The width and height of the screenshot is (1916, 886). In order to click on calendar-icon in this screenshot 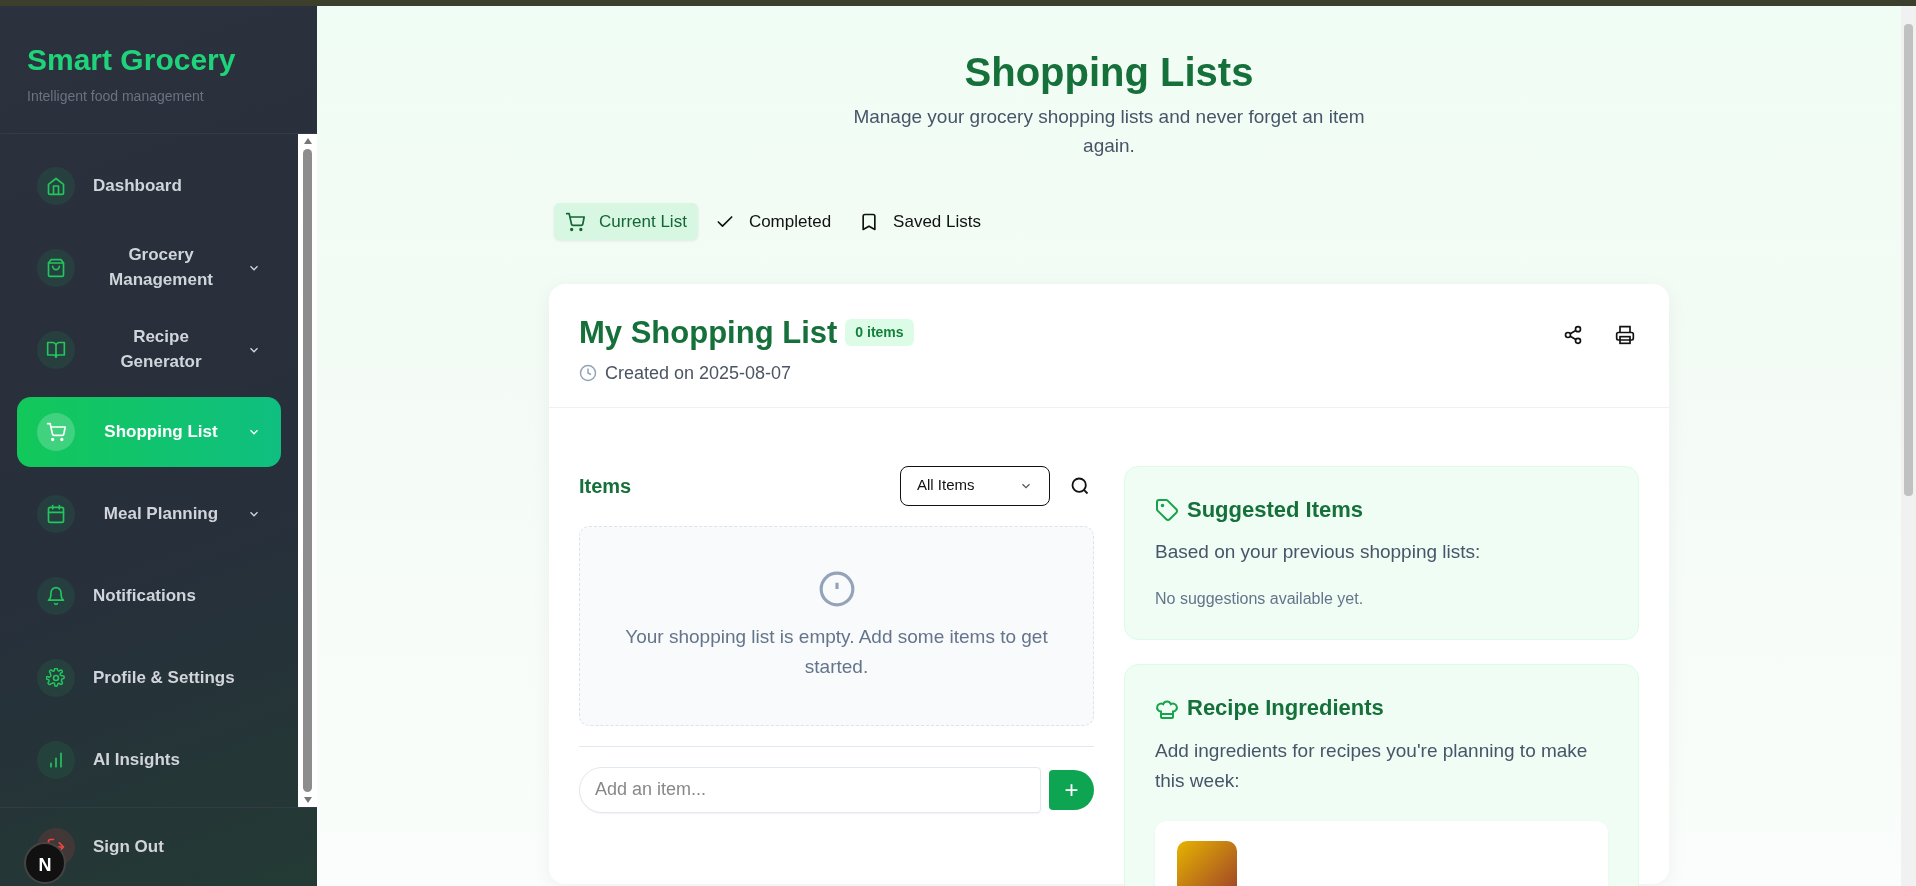, I will do `click(56, 513)`.